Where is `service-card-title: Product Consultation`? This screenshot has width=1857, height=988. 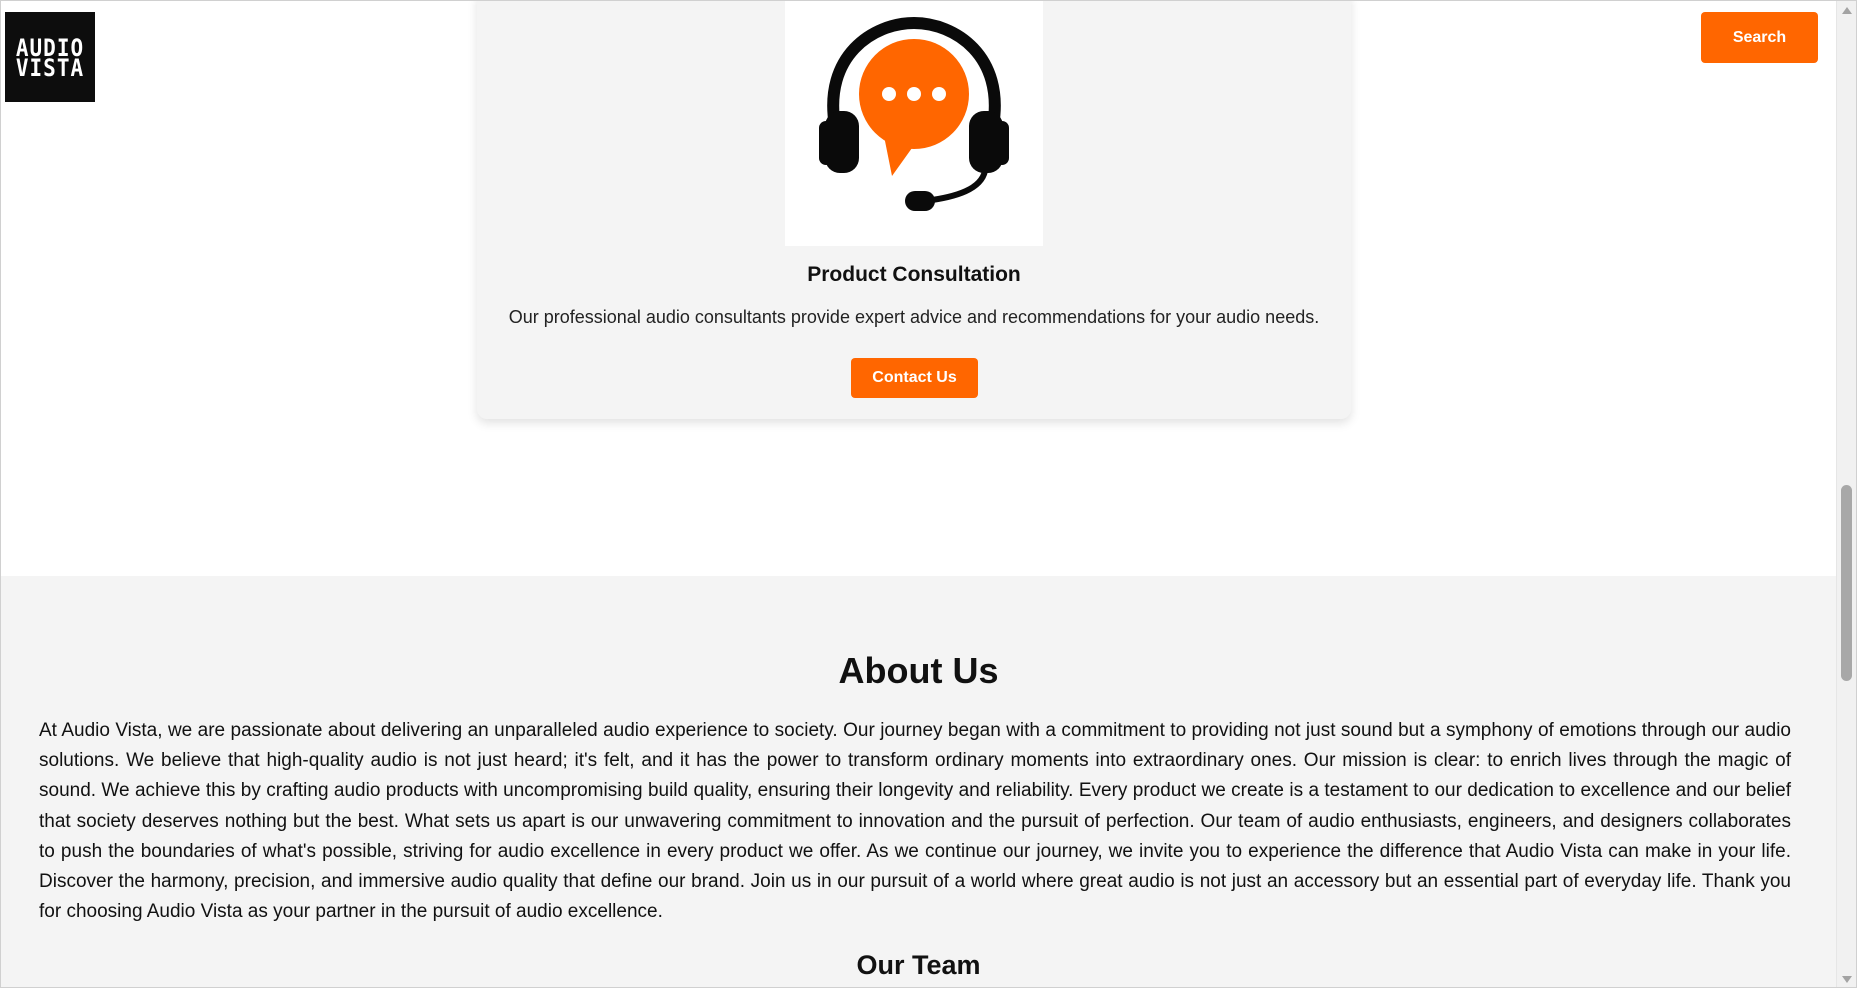
service-card-title: Product Consultation is located at coordinates (914, 274).